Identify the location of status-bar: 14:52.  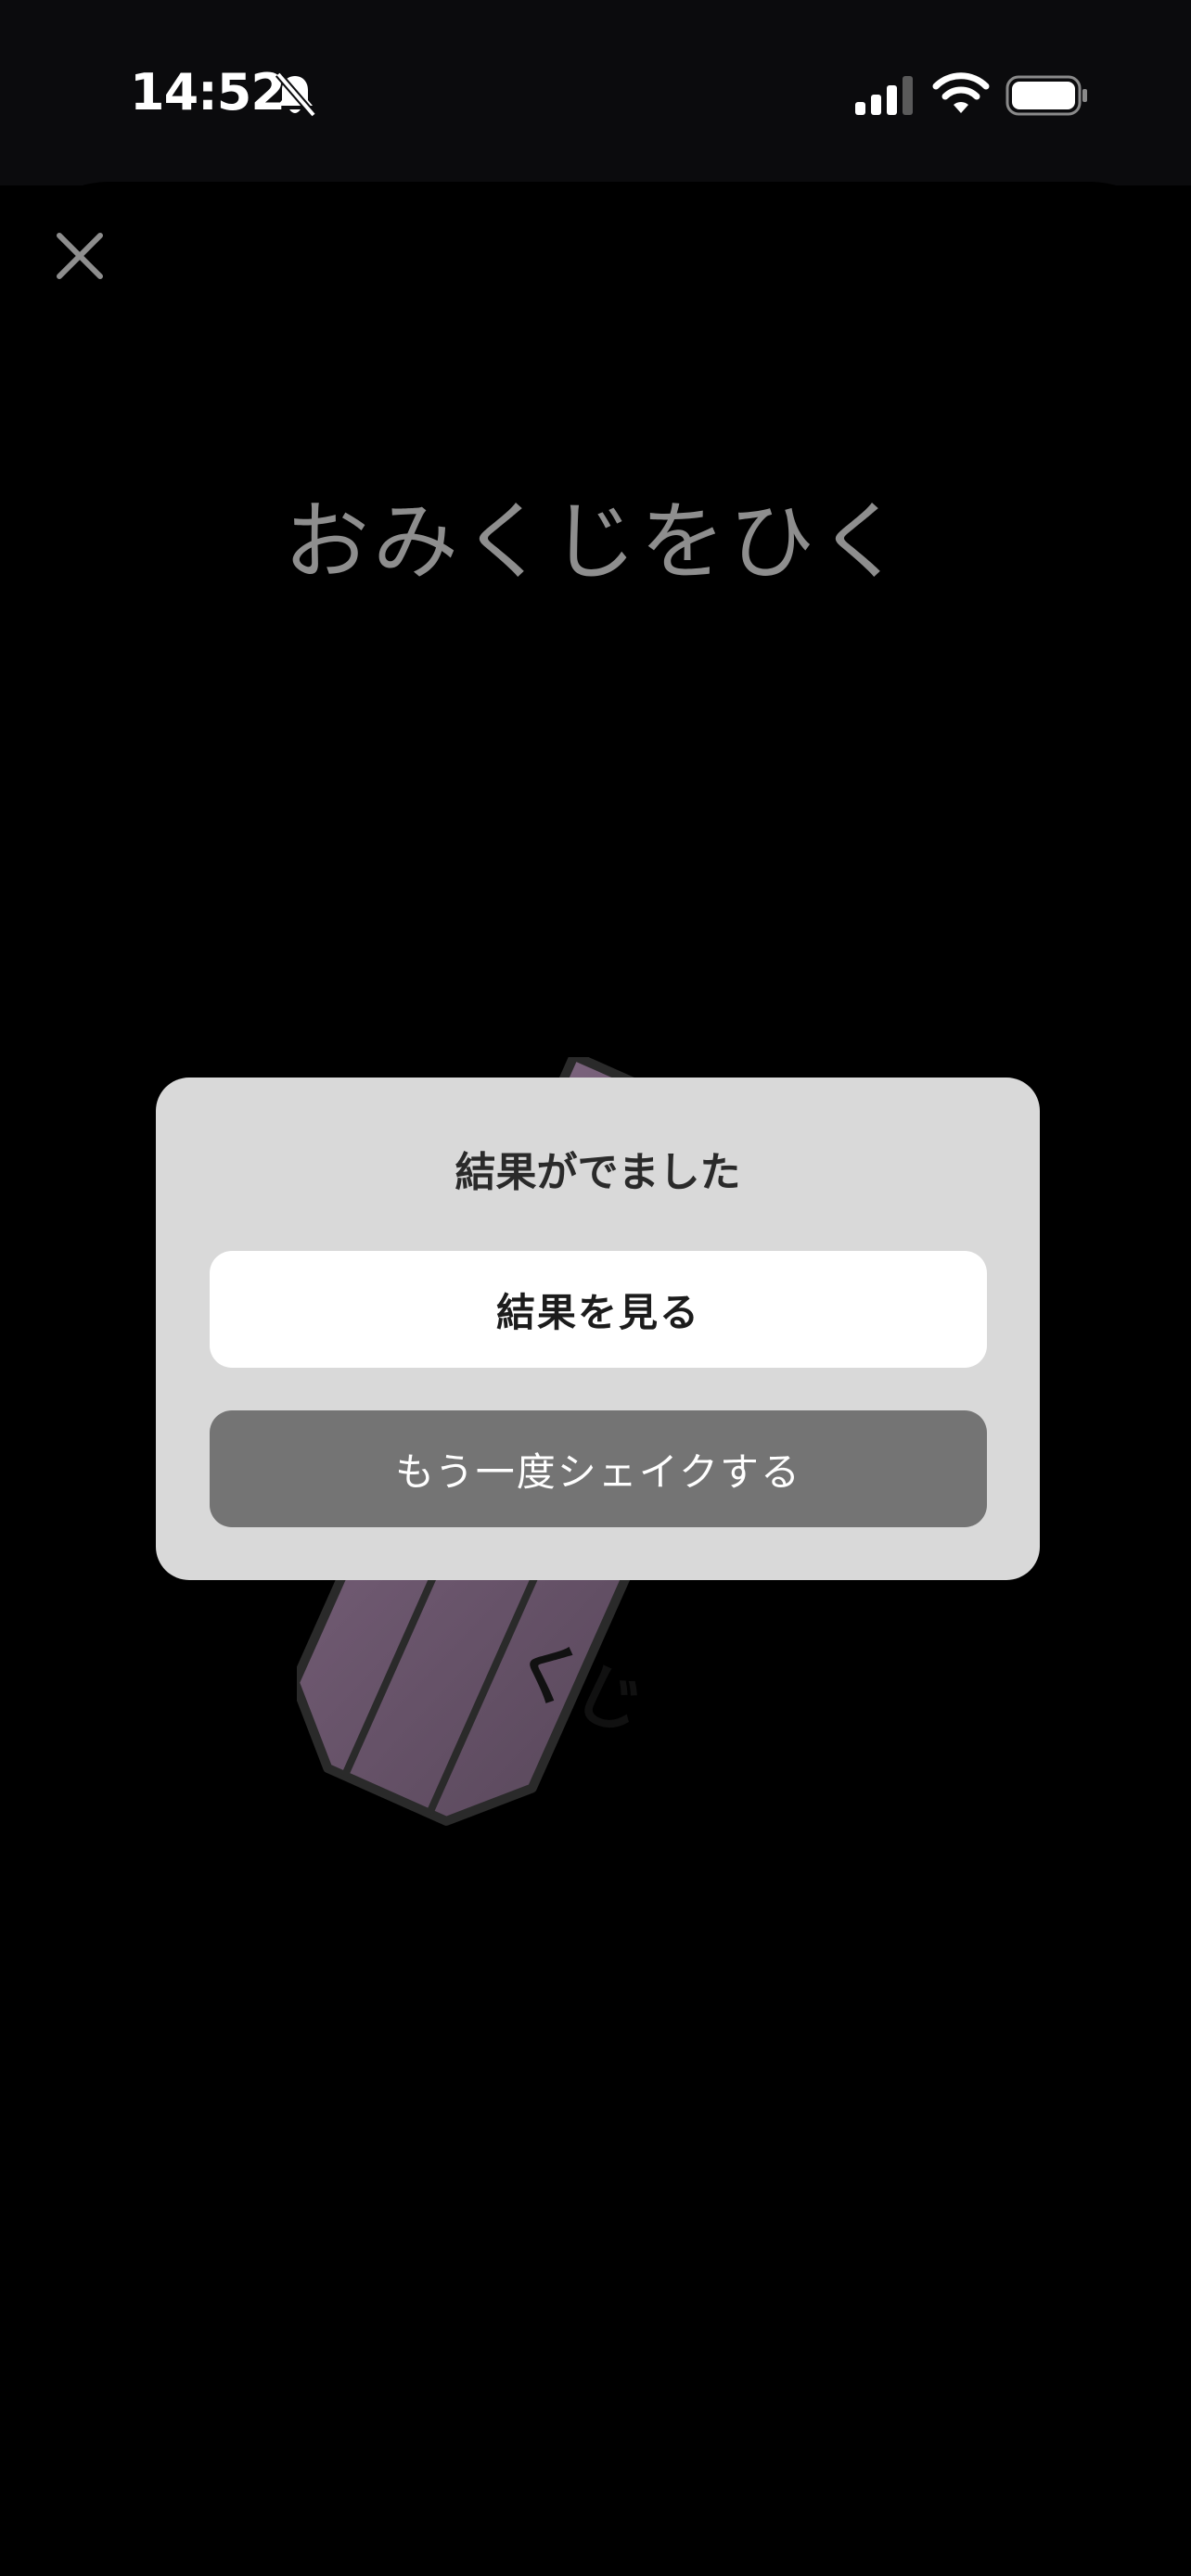
(595, 92).